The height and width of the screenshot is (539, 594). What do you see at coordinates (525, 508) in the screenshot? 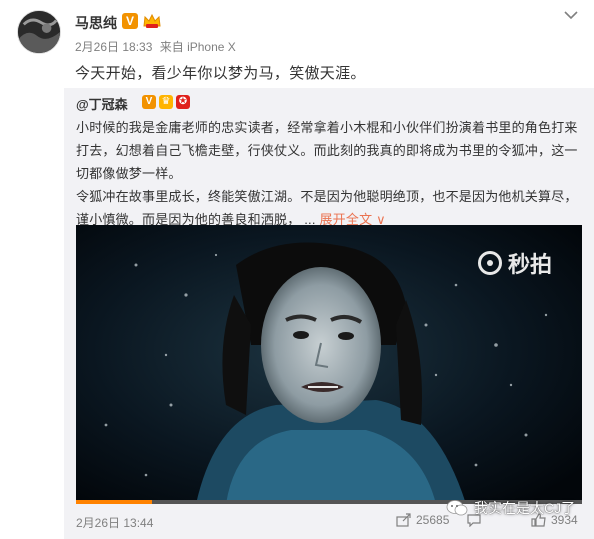
I see `watermark-text: 我实在是太CJ了` at bounding box center [525, 508].